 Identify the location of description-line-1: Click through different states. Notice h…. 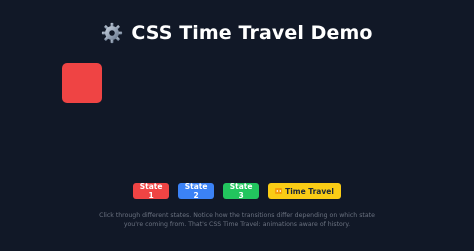
(237, 215).